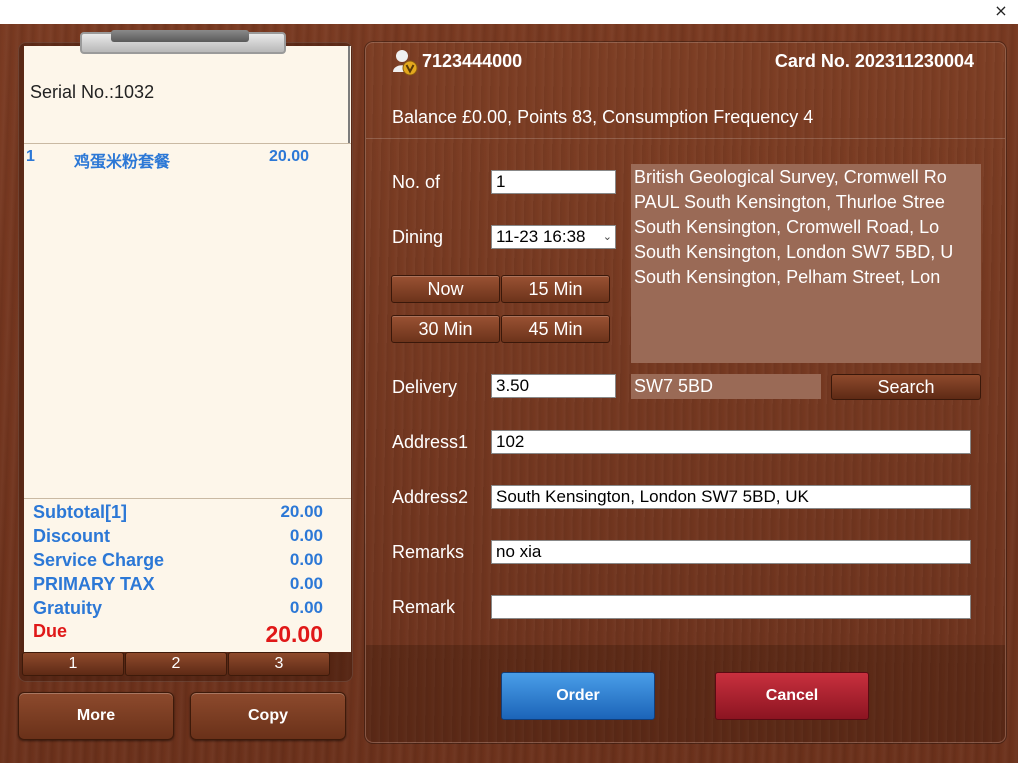 The width and height of the screenshot is (1018, 763). What do you see at coordinates (607, 237) in the screenshot?
I see `chevron-down-icon: ⌄` at bounding box center [607, 237].